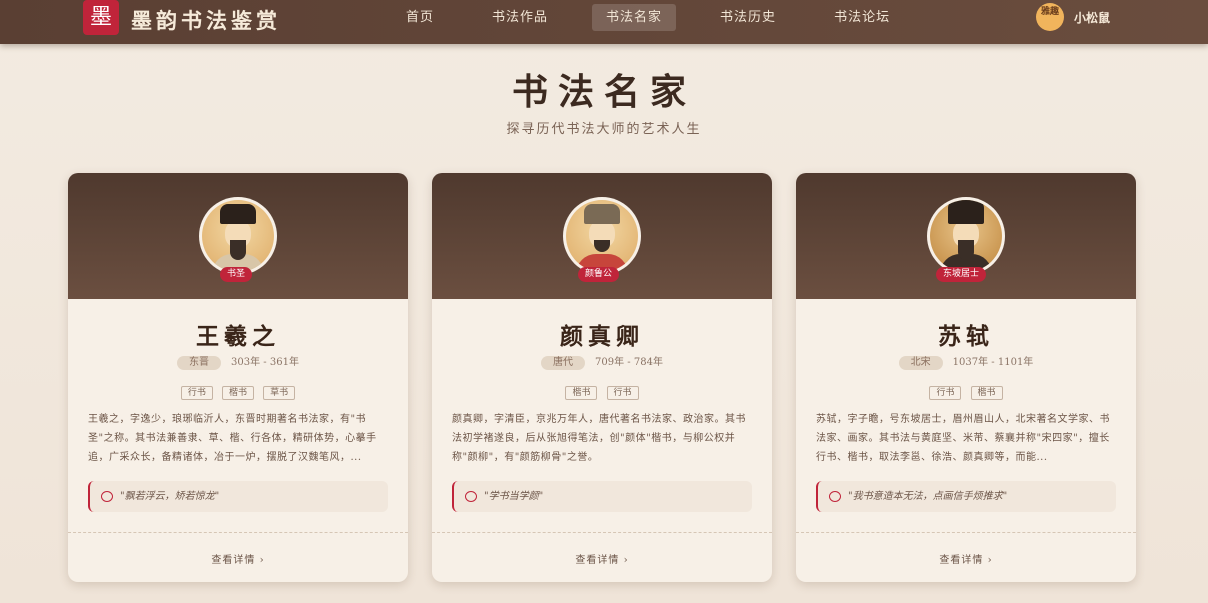 Image resolution: width=1208 pixels, height=603 pixels. What do you see at coordinates (599, 274) in the screenshot?
I see `title-badge: 颜鲁公` at bounding box center [599, 274].